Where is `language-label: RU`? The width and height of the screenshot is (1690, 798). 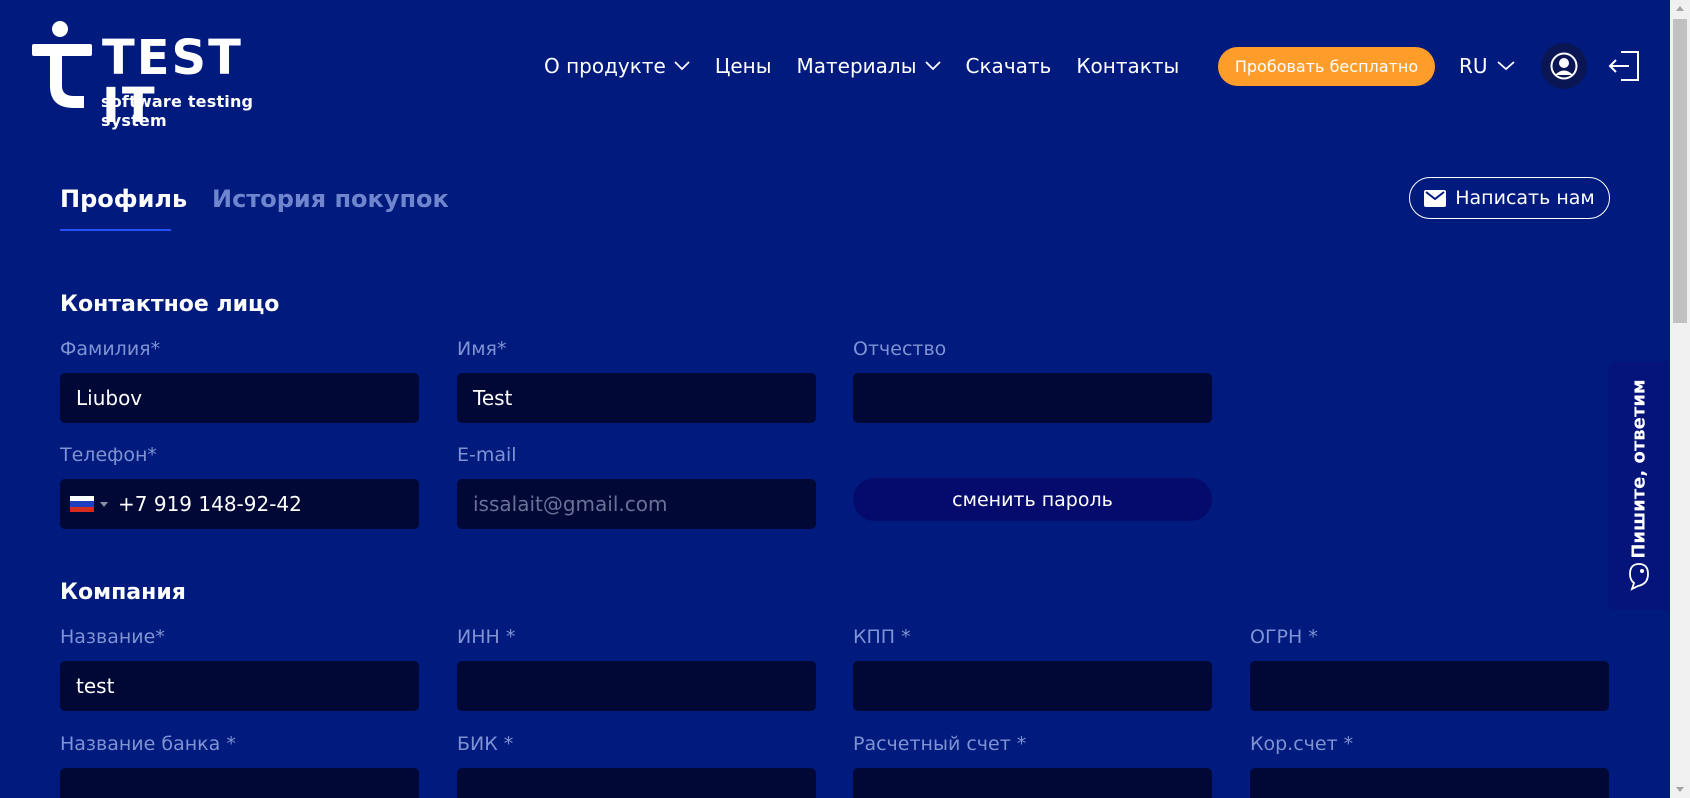 language-label: RU is located at coordinates (1473, 66).